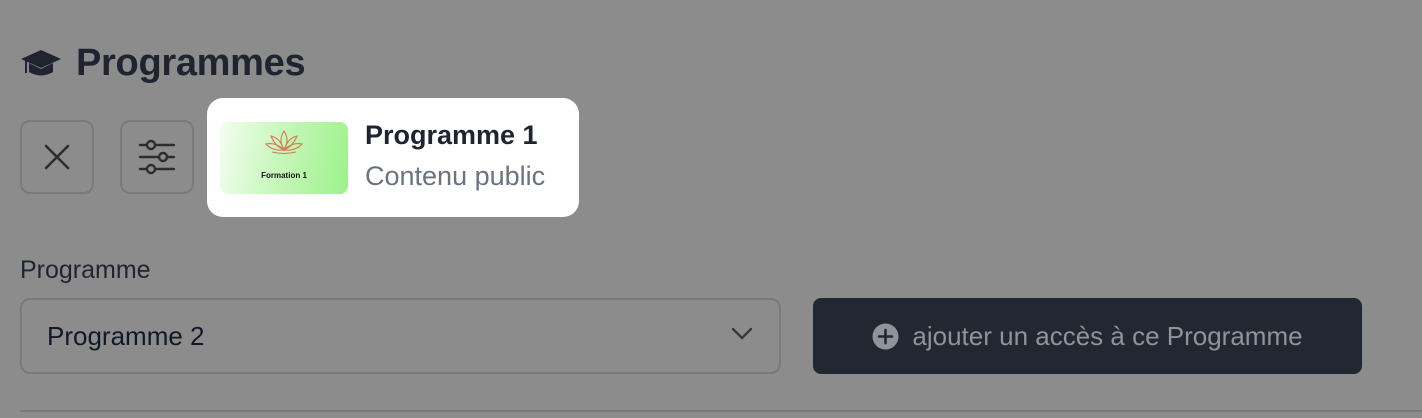 Image resolution: width=1422 pixels, height=418 pixels. What do you see at coordinates (284, 175) in the screenshot?
I see `thumbnail-label: Formation 1` at bounding box center [284, 175].